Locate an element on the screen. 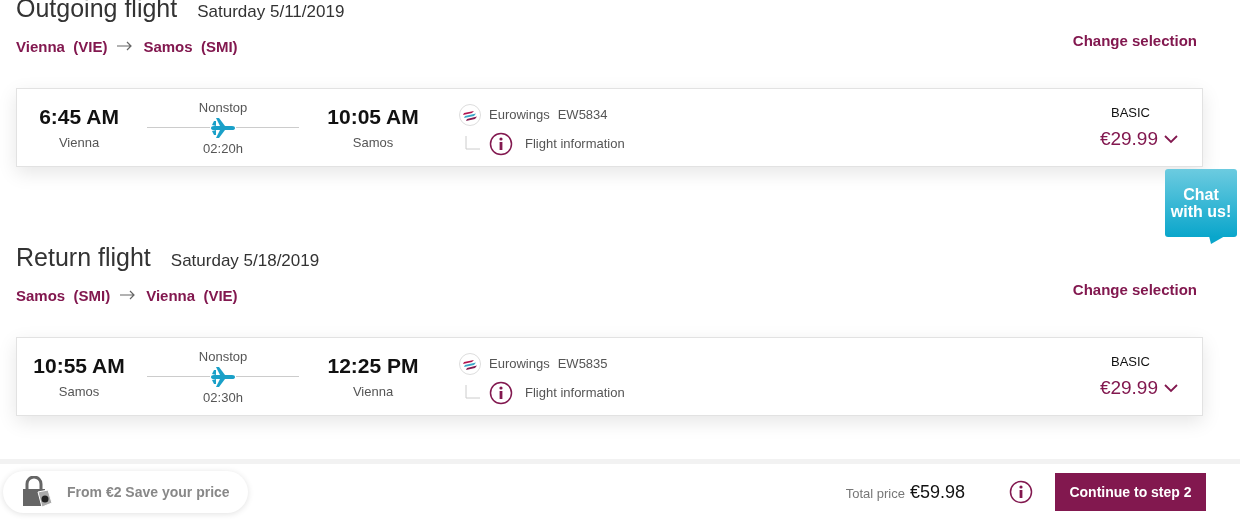 Image resolution: width=1240 pixels, height=526 pixels. arrival-city: Samos is located at coordinates (373, 142).